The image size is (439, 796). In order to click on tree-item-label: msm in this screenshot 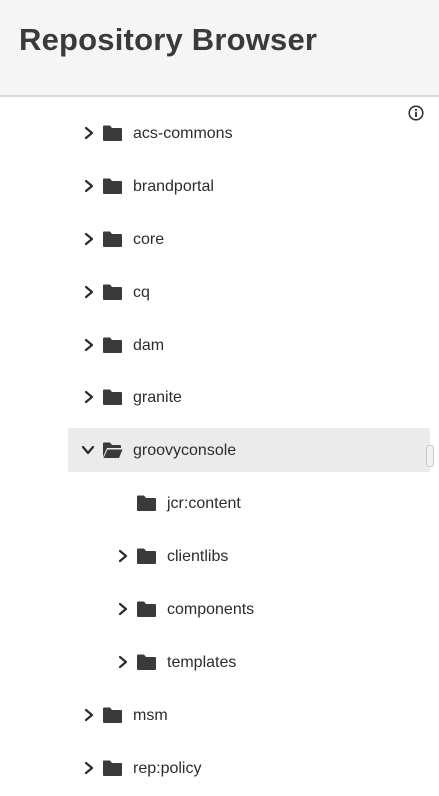, I will do `click(150, 715)`.